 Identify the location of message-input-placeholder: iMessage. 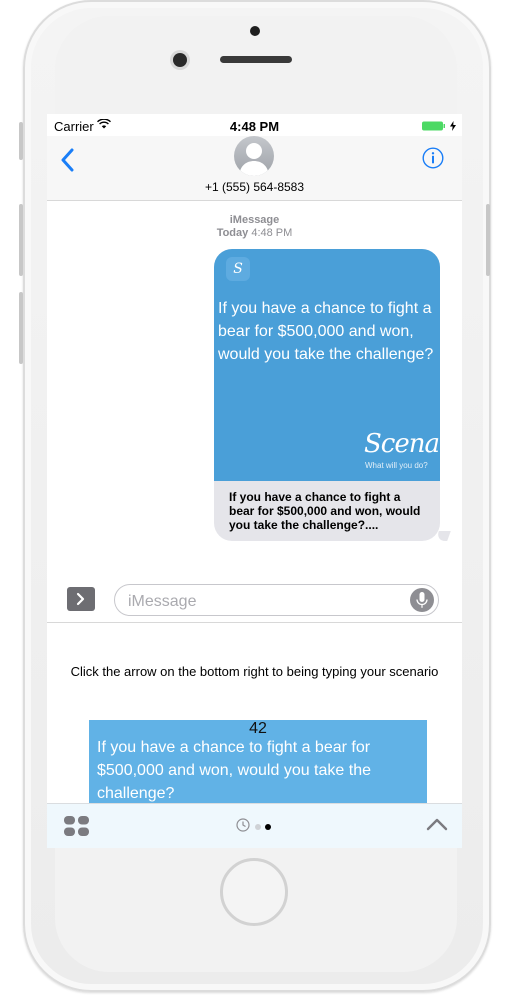
(162, 601).